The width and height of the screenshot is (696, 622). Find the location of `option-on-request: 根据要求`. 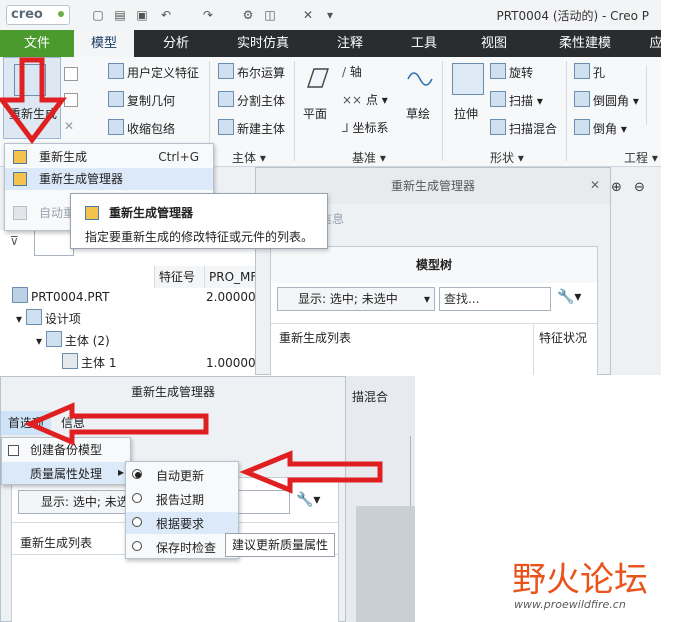

option-on-request: 根据要求 is located at coordinates (182, 523).